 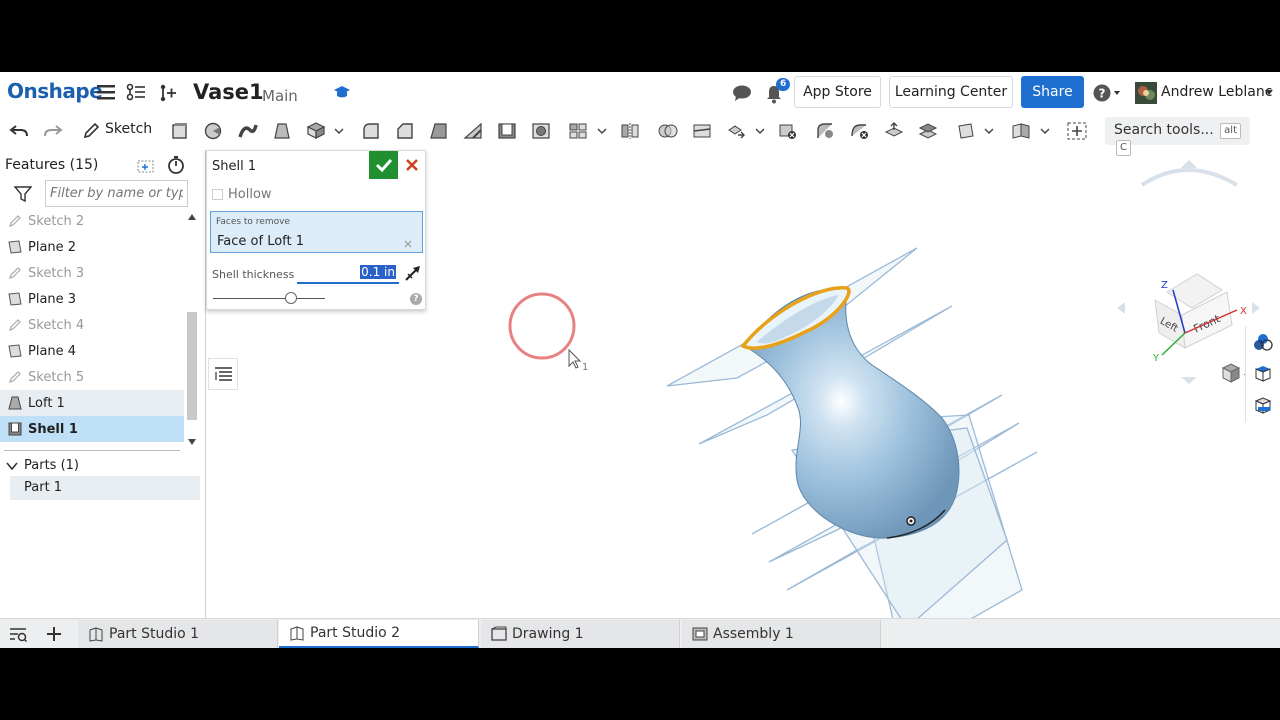 I want to click on pattern-icon, so click(x=578, y=131).